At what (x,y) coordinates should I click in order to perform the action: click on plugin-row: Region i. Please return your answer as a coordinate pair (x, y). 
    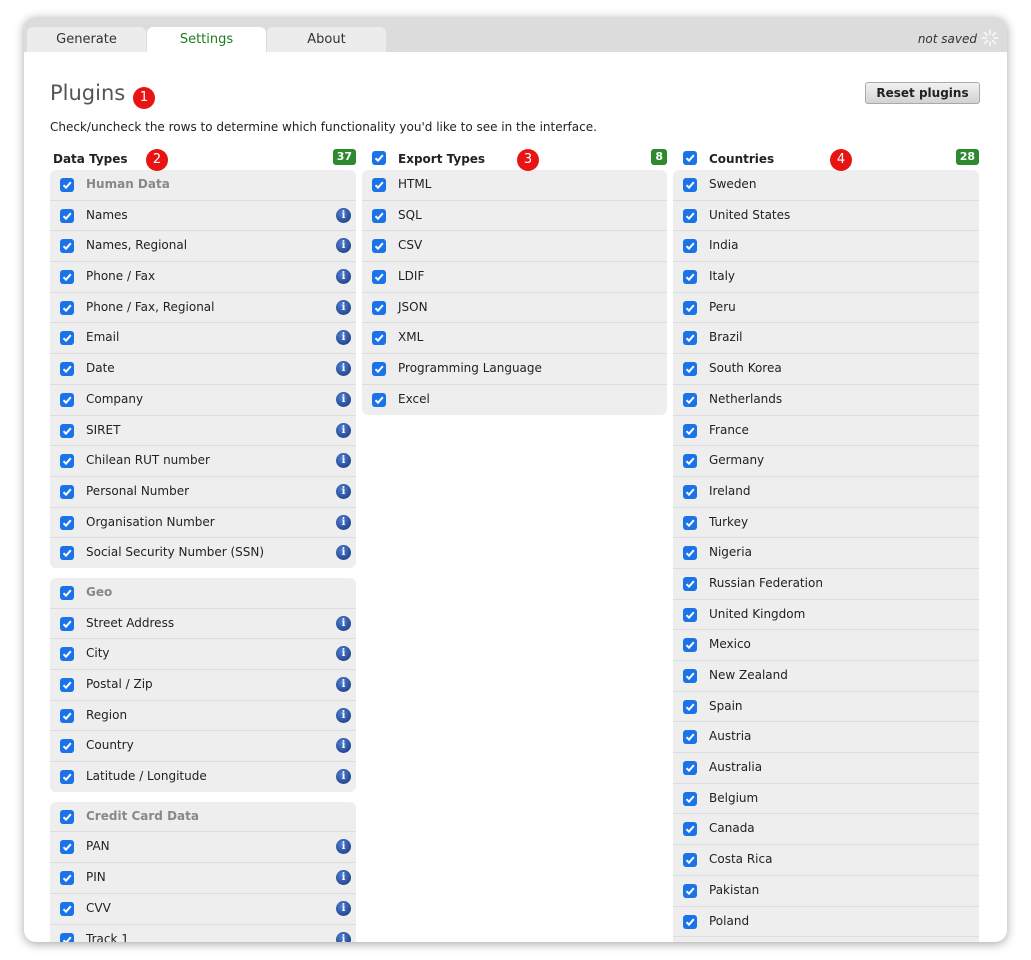
    Looking at the image, I should click on (203, 716).